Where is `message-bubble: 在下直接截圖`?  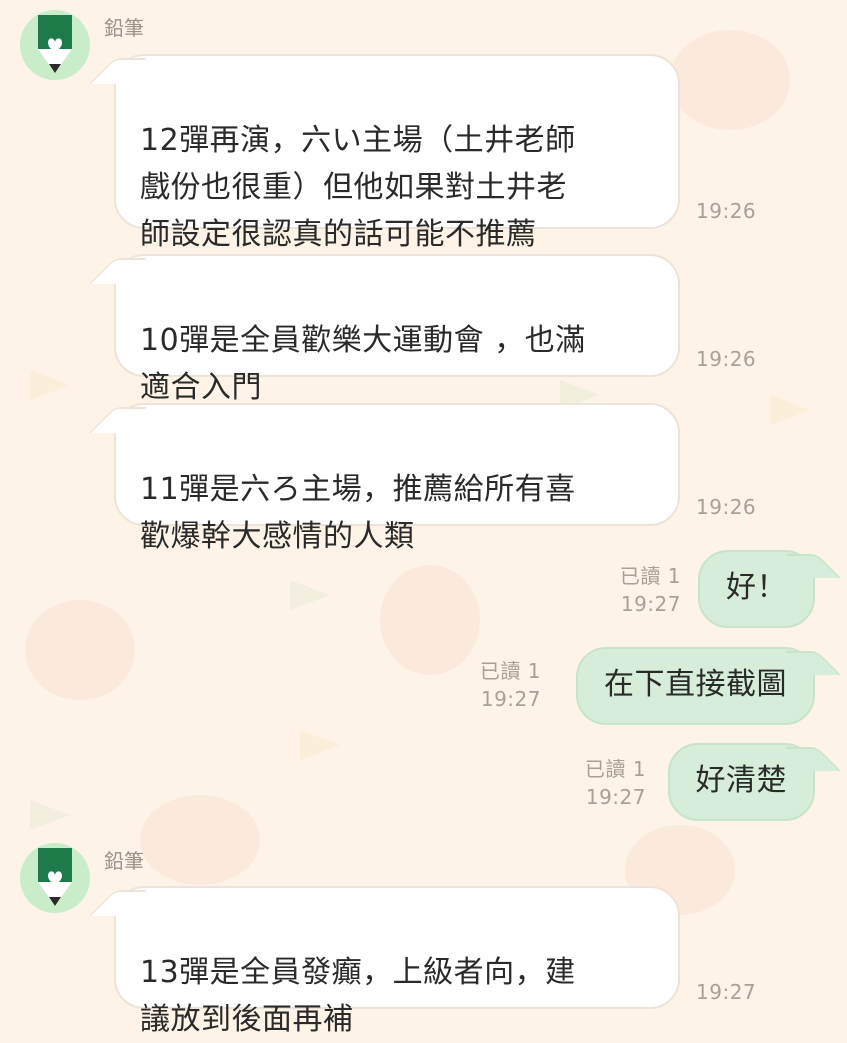 message-bubble: 在下直接截圖 is located at coordinates (695, 686).